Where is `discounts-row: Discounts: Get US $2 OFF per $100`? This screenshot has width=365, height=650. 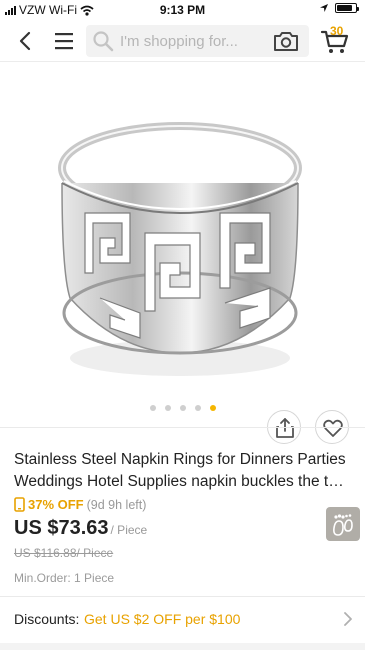
discounts-row: Discounts: Get US $2 OFF per $100 is located at coordinates (182, 619).